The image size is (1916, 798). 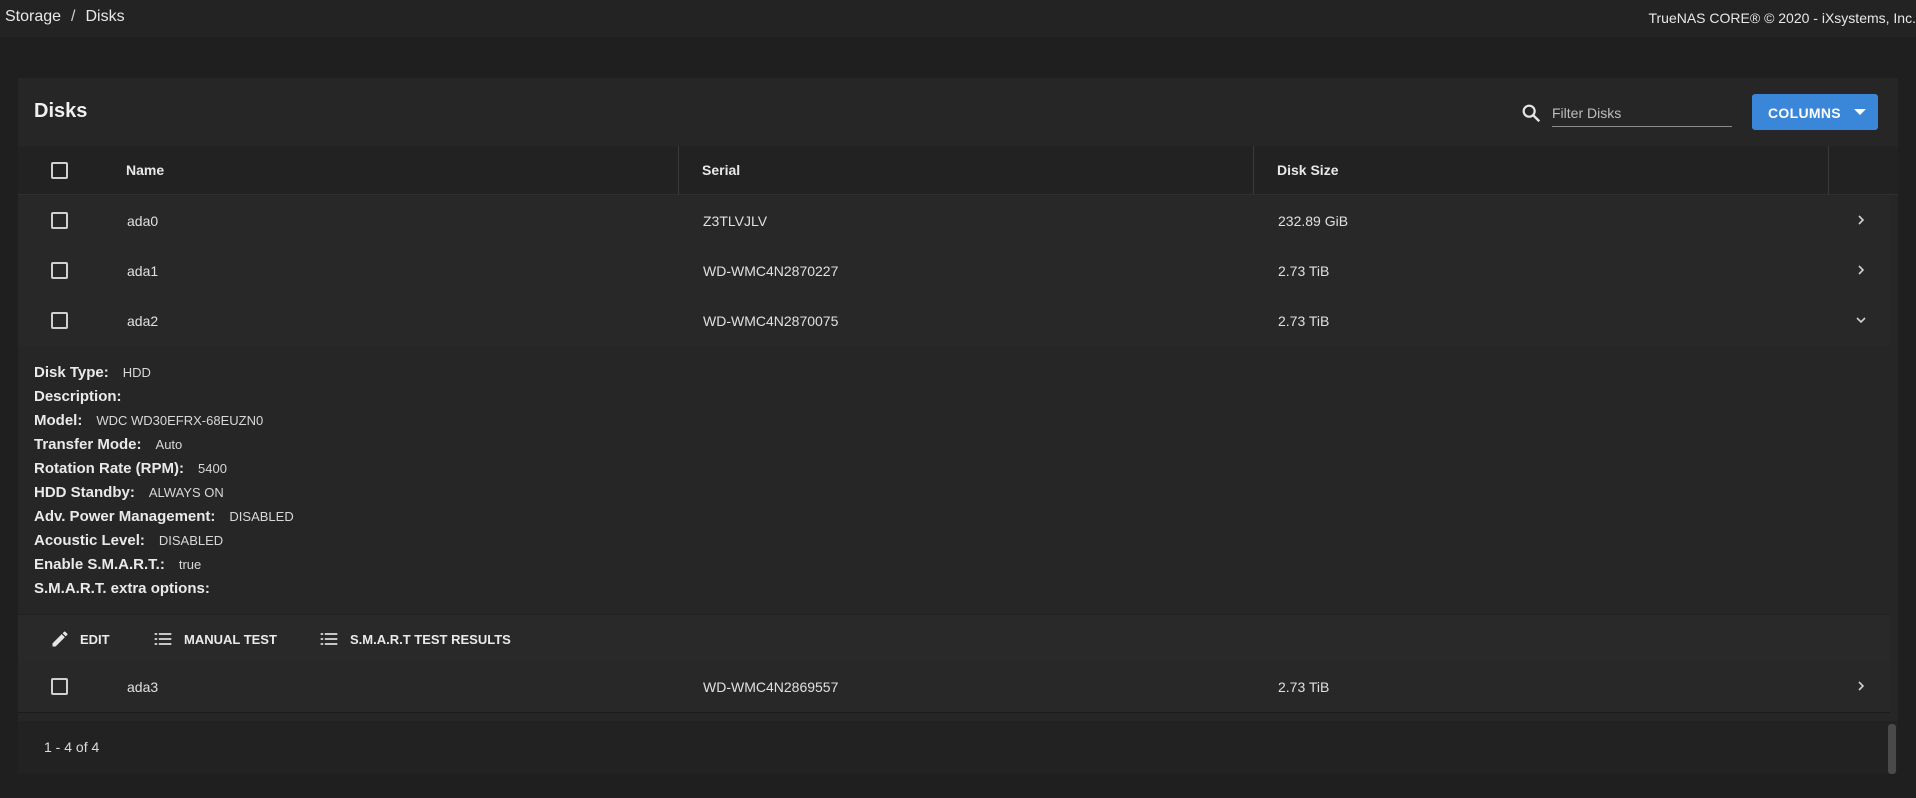 What do you see at coordinates (129, 492) in the screenshot?
I see `detail-hdd-standby: HDD Standby: ALWAYS ON` at bounding box center [129, 492].